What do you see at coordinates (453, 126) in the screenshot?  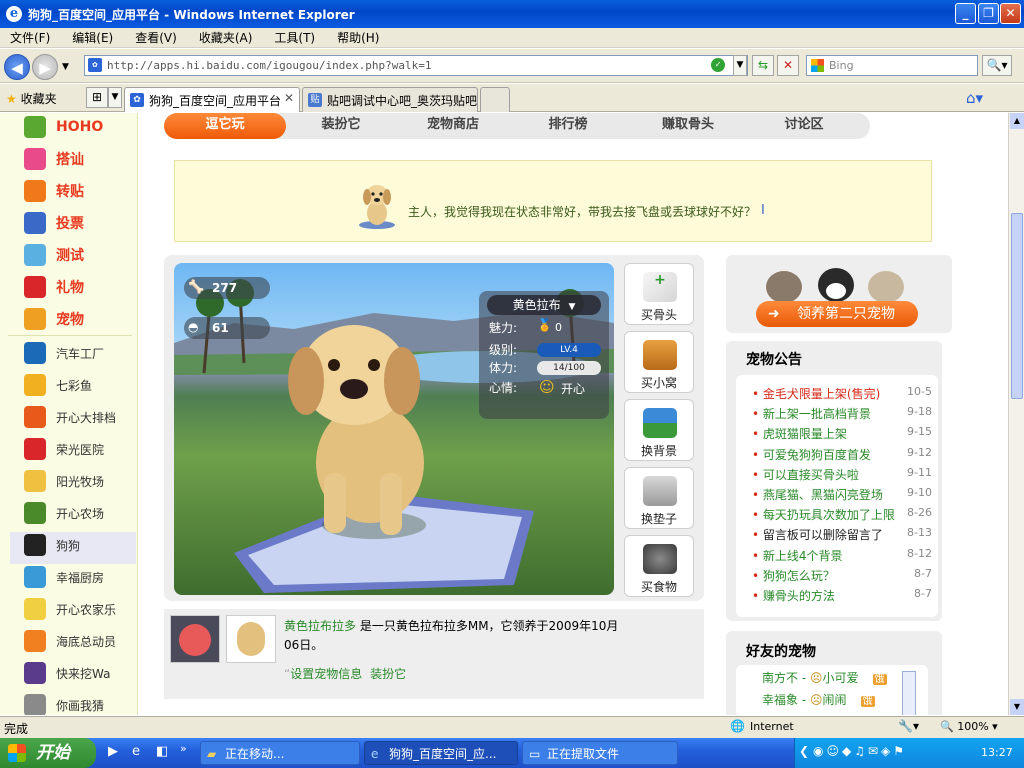 I see `tab-pet-shop: 宠物商店` at bounding box center [453, 126].